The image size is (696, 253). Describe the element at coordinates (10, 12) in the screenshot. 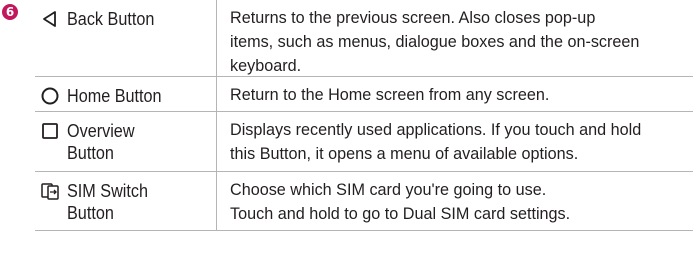

I see `step-number-badge: 6` at that location.